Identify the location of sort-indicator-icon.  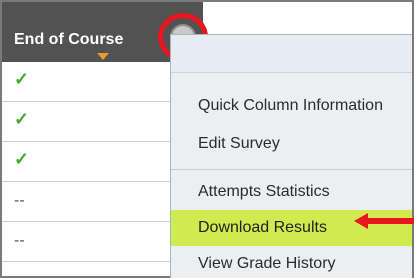
(103, 56).